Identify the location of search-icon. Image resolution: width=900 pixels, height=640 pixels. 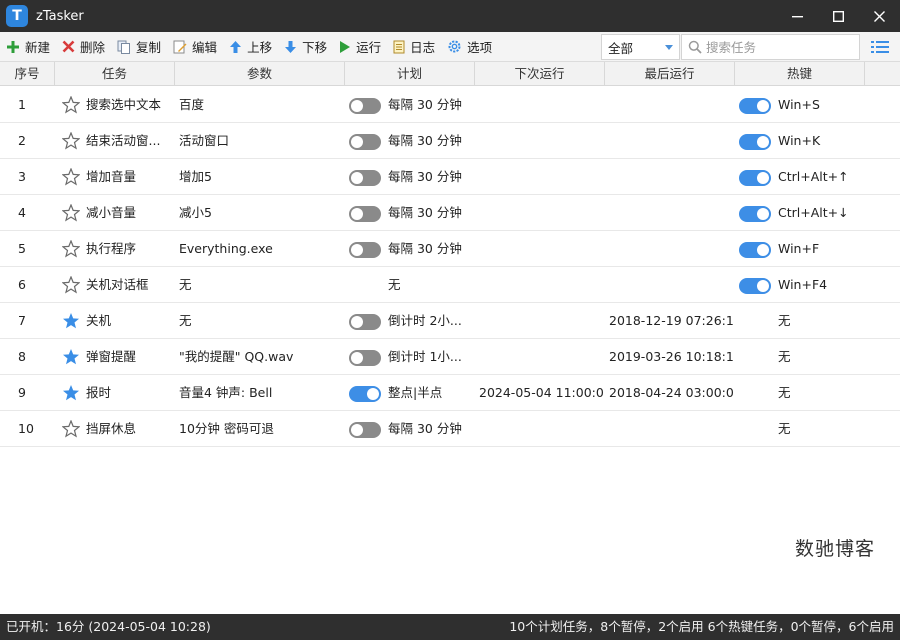
(695, 47).